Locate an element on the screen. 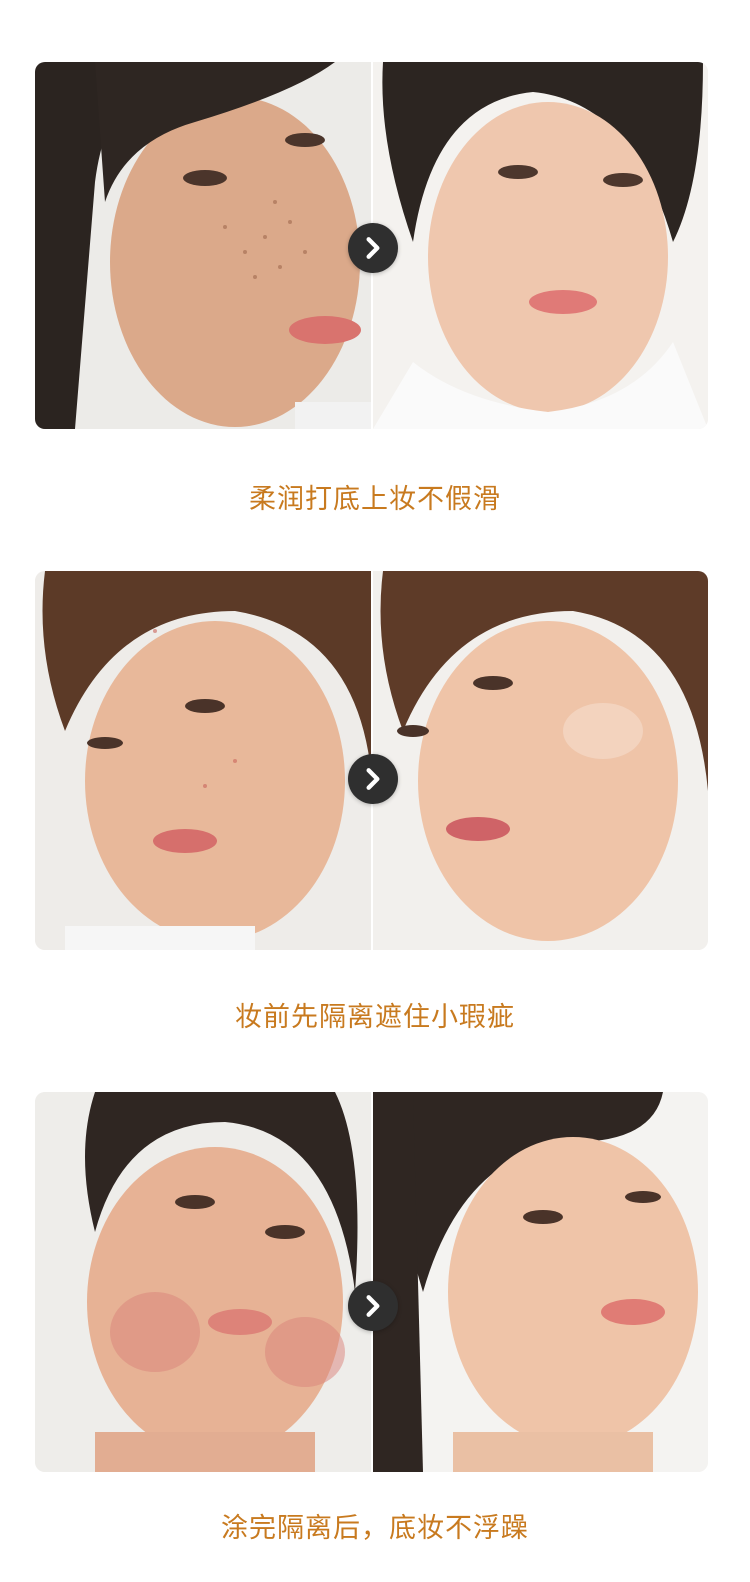 The width and height of the screenshot is (750, 1582). caption-2: 妆前先隔离遮住小瑕疵 is located at coordinates (375, 1017).